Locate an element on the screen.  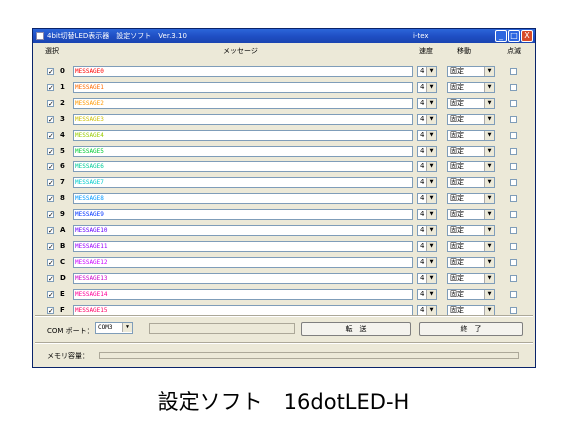
message-input: MESSAGE10 is located at coordinates (243, 230).